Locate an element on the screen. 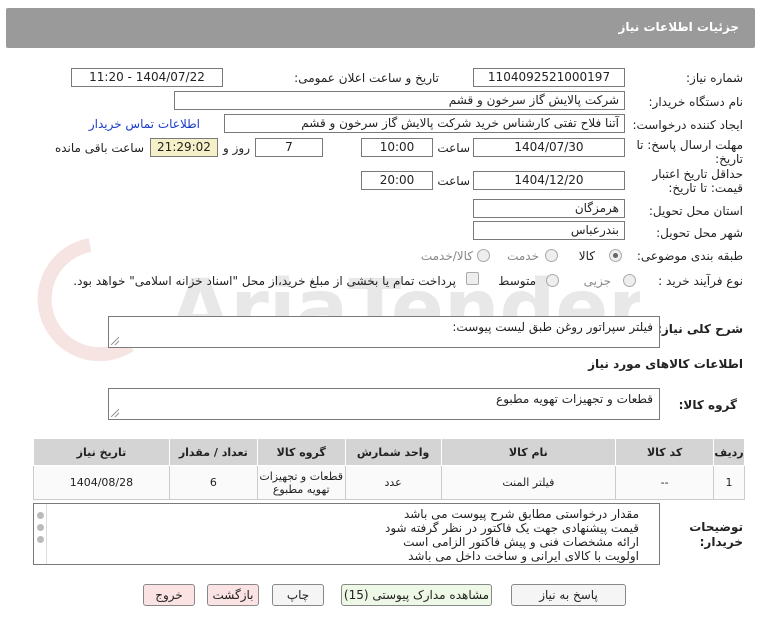  cell-name: فیلتر المنت is located at coordinates (528, 482).